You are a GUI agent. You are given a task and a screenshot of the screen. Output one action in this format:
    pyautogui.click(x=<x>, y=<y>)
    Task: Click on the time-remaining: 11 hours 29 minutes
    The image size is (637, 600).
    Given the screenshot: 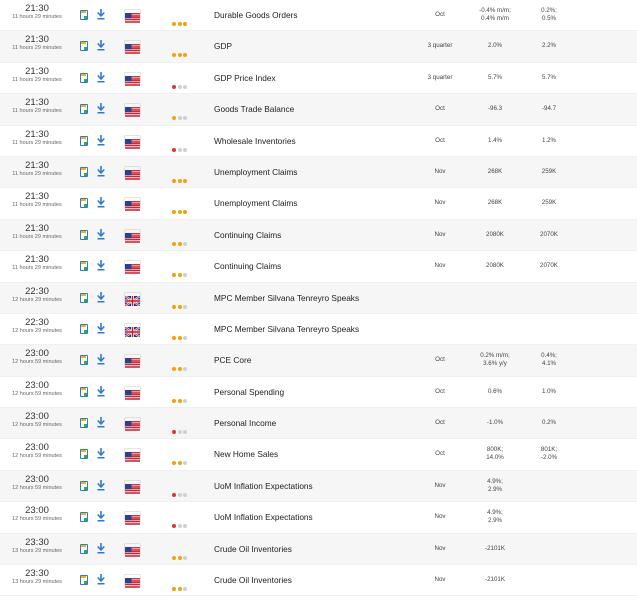 What is the action you would take?
    pyautogui.click(x=37, y=236)
    